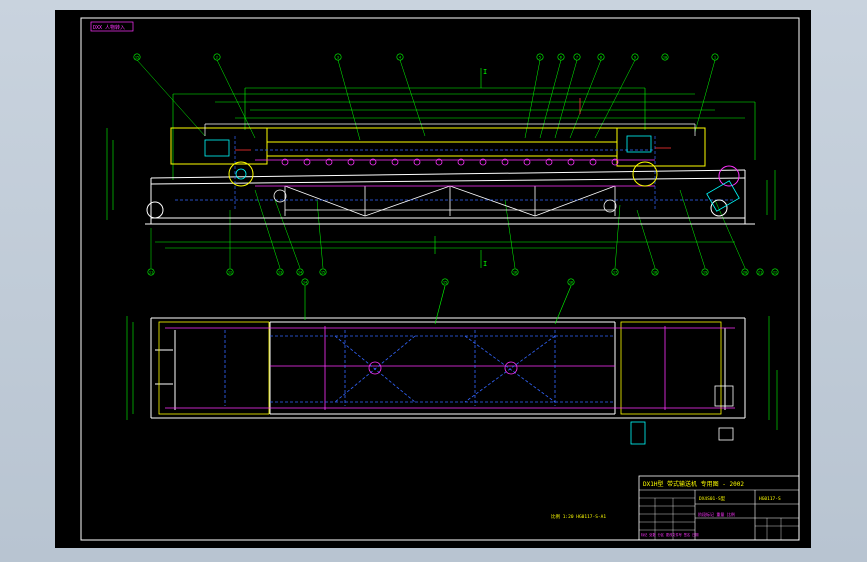 This screenshot has width=867, height=562. I want to click on title-main: DX1H型 带式输送机 专用图 - 2002, so click(693, 484).